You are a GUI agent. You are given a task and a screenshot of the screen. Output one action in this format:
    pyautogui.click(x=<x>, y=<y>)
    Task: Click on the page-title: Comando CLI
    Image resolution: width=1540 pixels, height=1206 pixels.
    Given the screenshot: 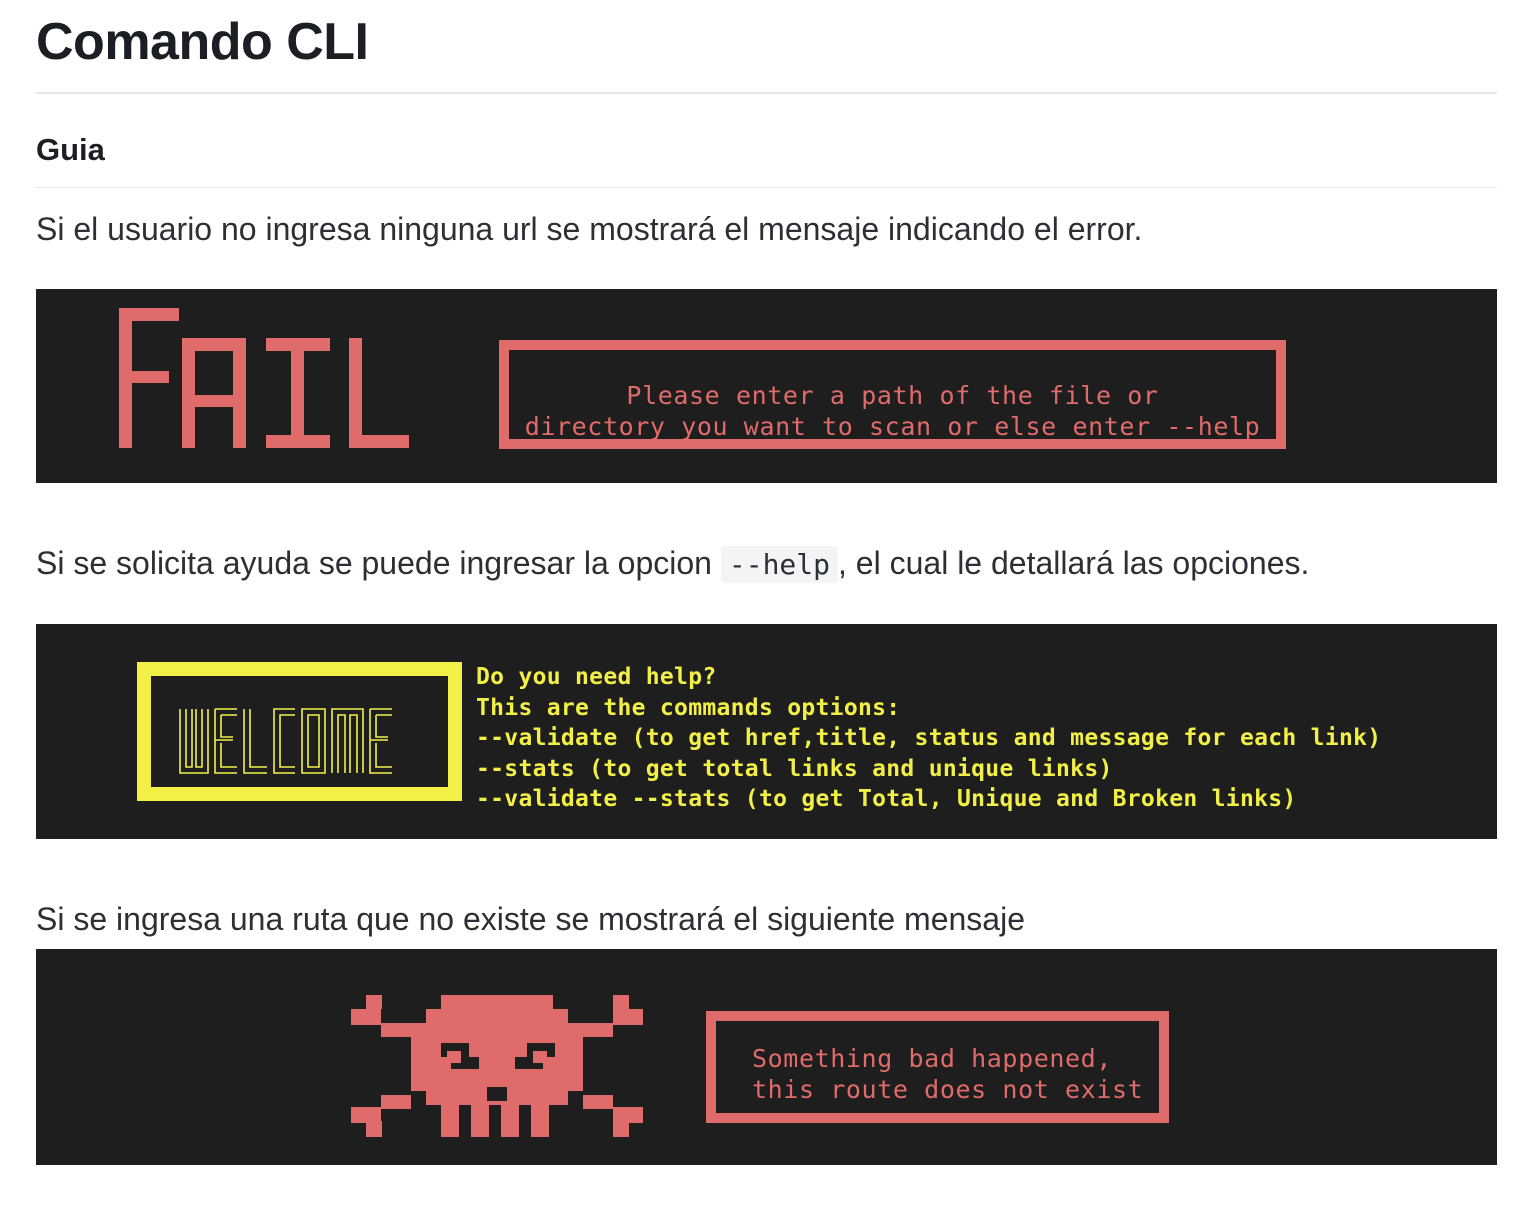 What is the action you would take?
    pyautogui.click(x=202, y=42)
    